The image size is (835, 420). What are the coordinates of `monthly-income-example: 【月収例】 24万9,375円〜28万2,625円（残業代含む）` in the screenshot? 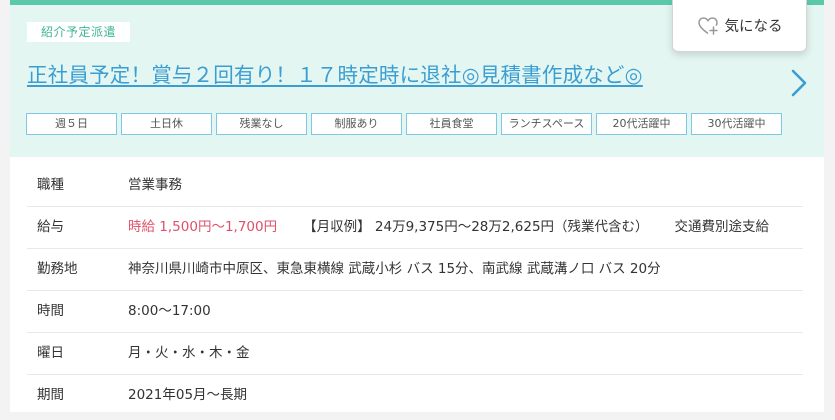 It's located at (476, 227).